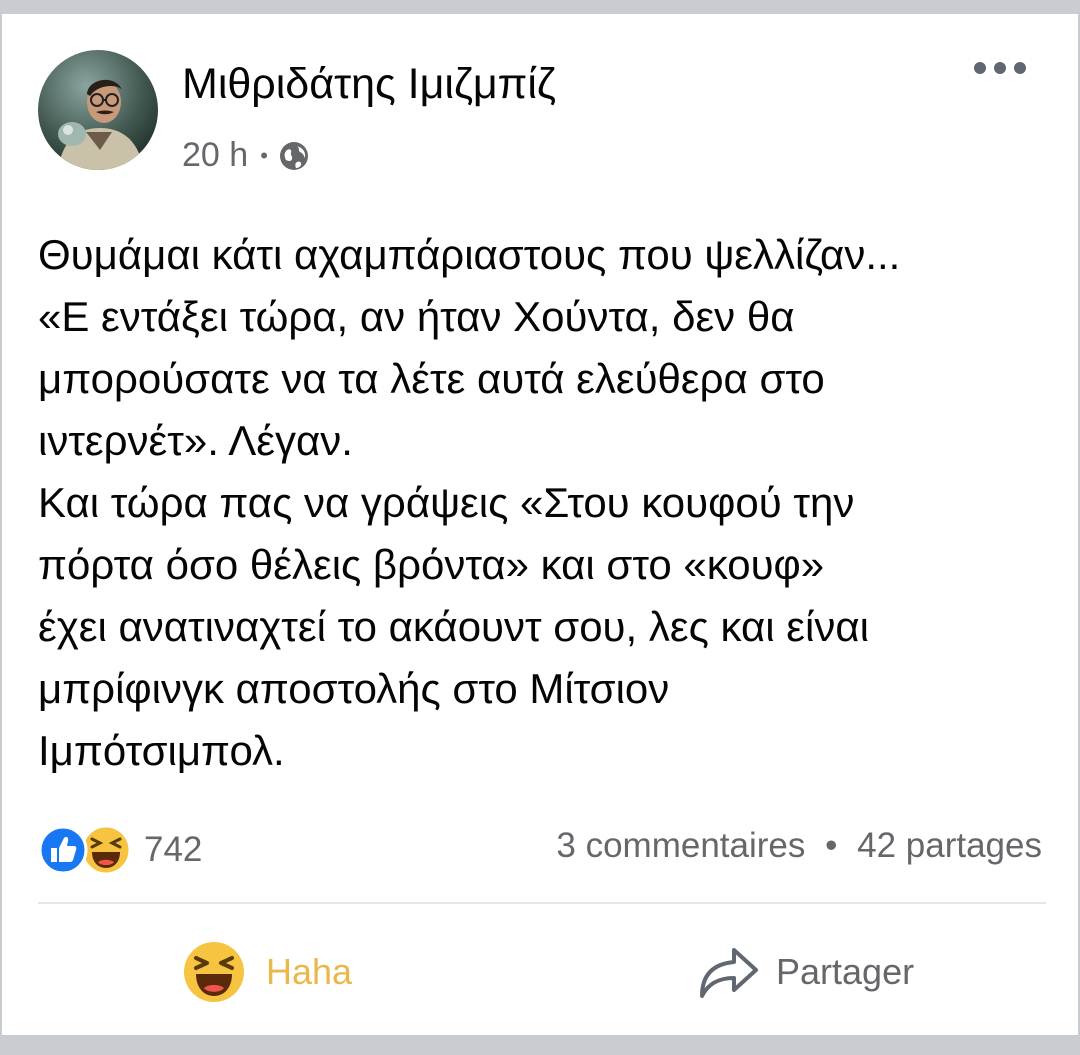  I want to click on post-text-line: πόρτα όσο θέλεις βρόντα» και στο «κουφ», so click(431, 564).